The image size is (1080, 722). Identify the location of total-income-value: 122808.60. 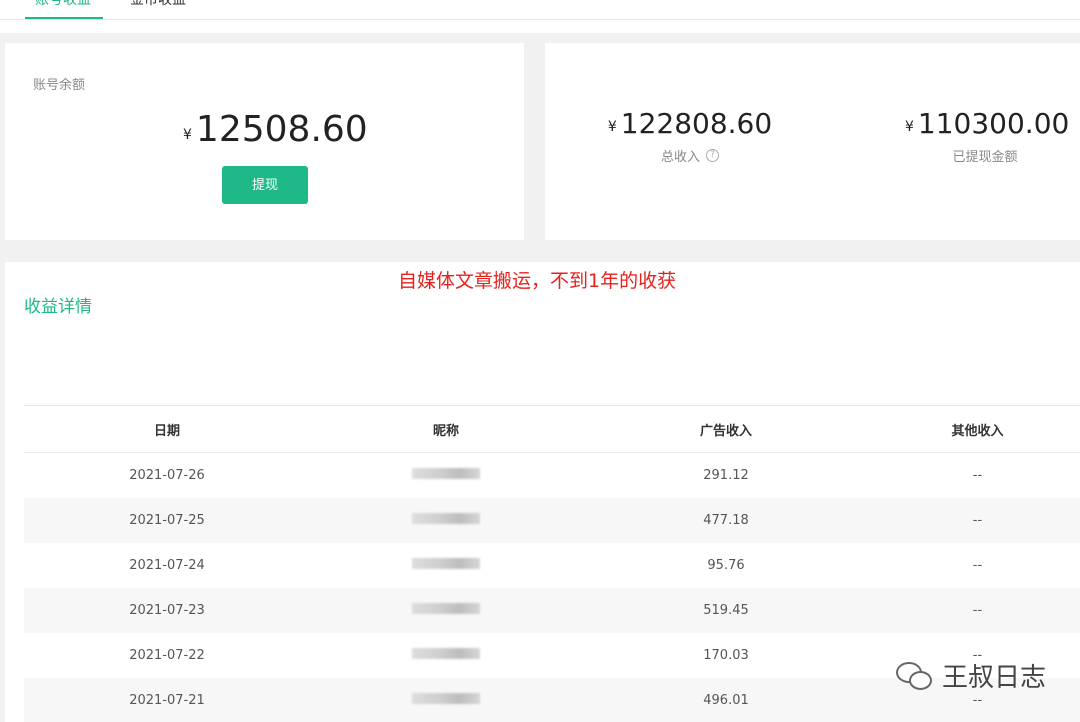
(696, 123).